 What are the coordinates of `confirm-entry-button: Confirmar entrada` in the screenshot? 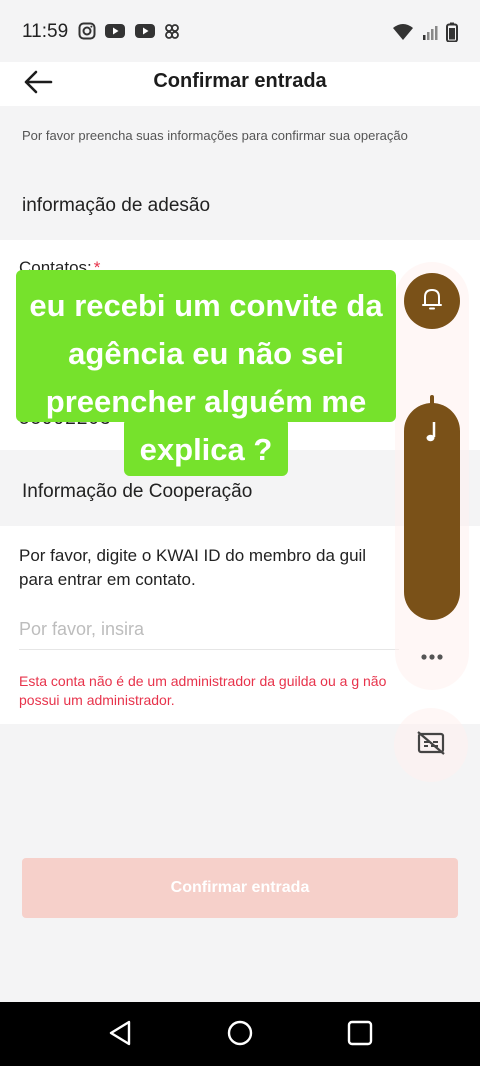 It's located at (240, 888).